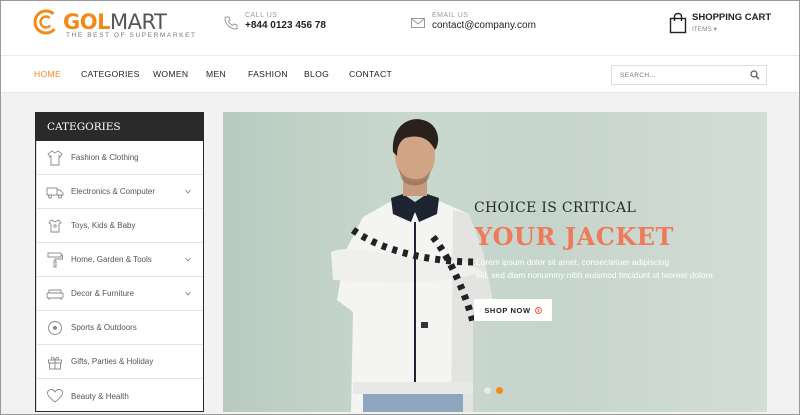 This screenshot has width=800, height=415. Describe the element at coordinates (316, 74) in the screenshot. I see `nav-blog: BLOG` at that location.